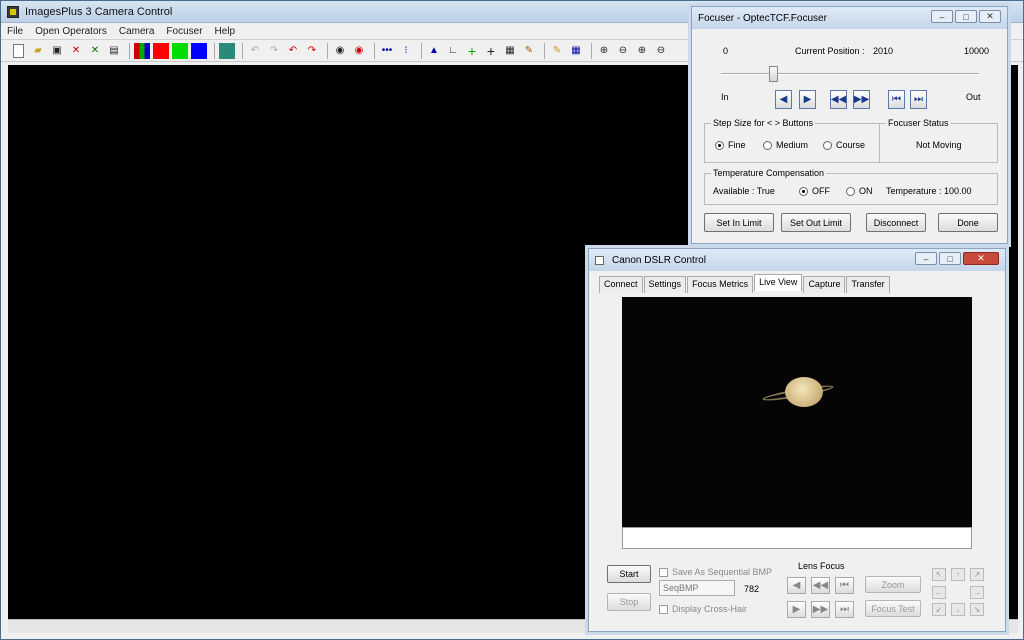 The width and height of the screenshot is (1024, 640). I want to click on lens-focus-in-large: ⏮, so click(844, 585).